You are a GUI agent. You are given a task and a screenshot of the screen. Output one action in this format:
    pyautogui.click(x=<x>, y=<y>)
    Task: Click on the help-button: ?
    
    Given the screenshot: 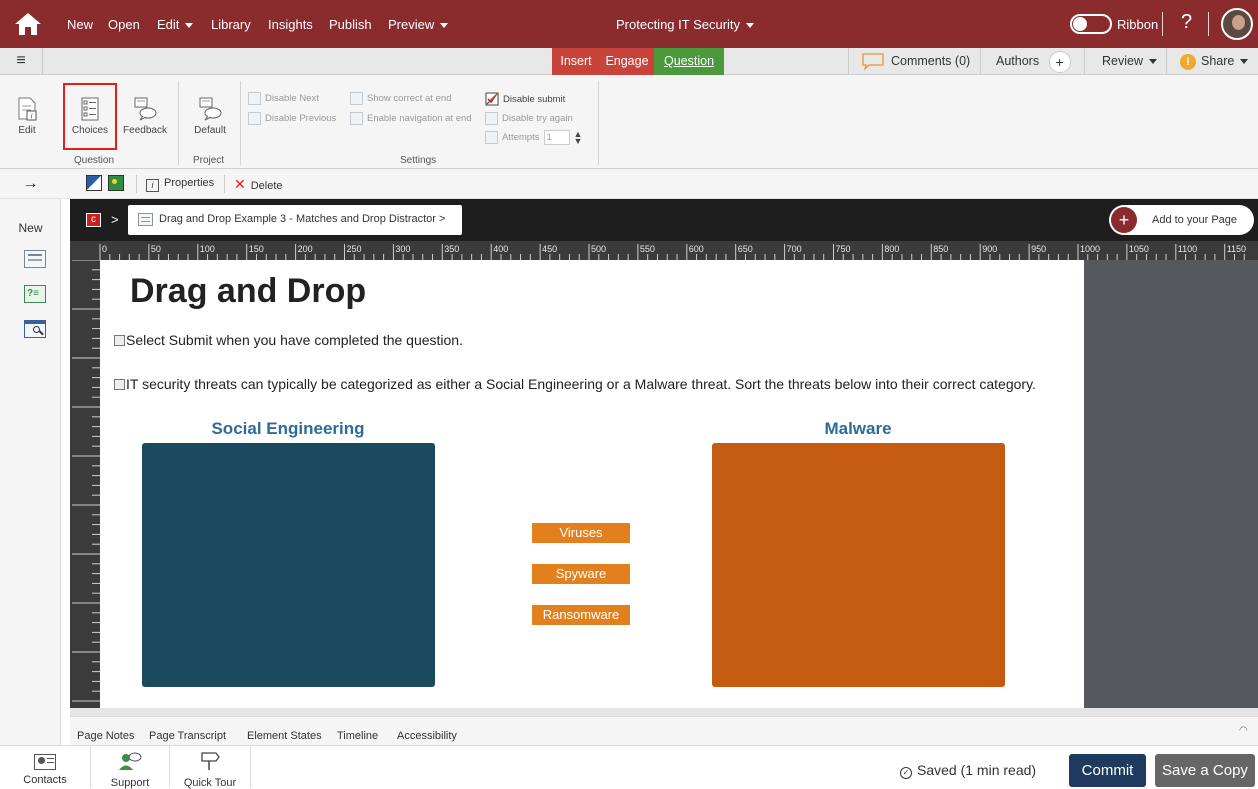 What is the action you would take?
    pyautogui.click(x=1186, y=22)
    